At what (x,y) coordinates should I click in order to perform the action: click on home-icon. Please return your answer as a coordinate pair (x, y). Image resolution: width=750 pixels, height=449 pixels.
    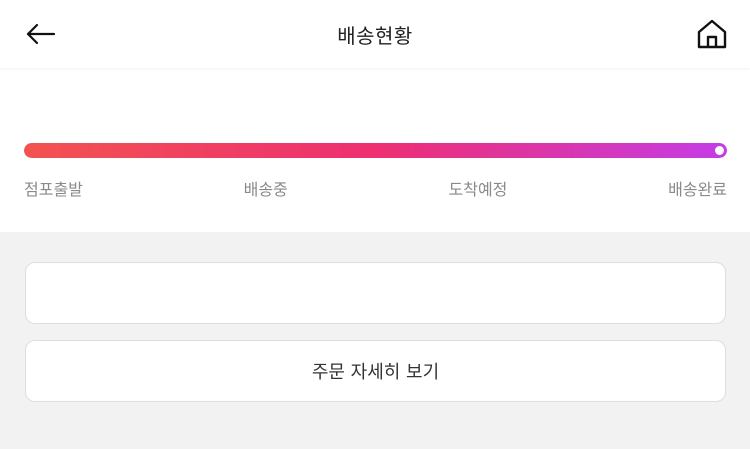
    Looking at the image, I should click on (712, 34).